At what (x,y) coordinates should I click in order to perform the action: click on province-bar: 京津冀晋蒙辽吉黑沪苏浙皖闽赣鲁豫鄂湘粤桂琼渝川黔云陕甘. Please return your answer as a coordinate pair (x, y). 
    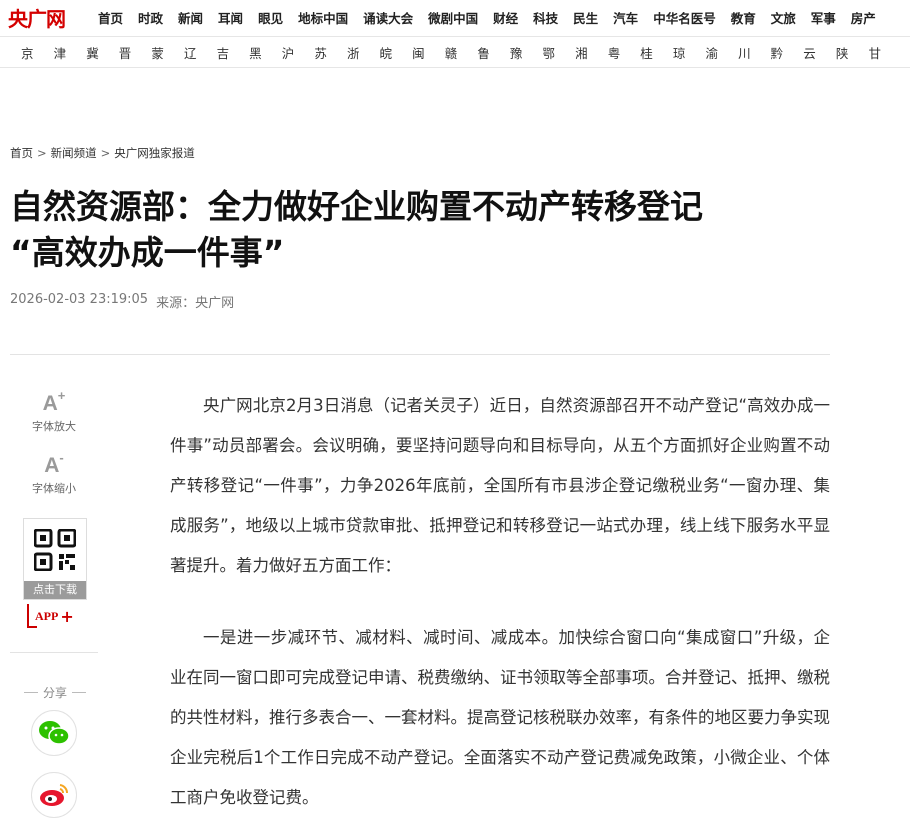
    Looking at the image, I should click on (455, 52).